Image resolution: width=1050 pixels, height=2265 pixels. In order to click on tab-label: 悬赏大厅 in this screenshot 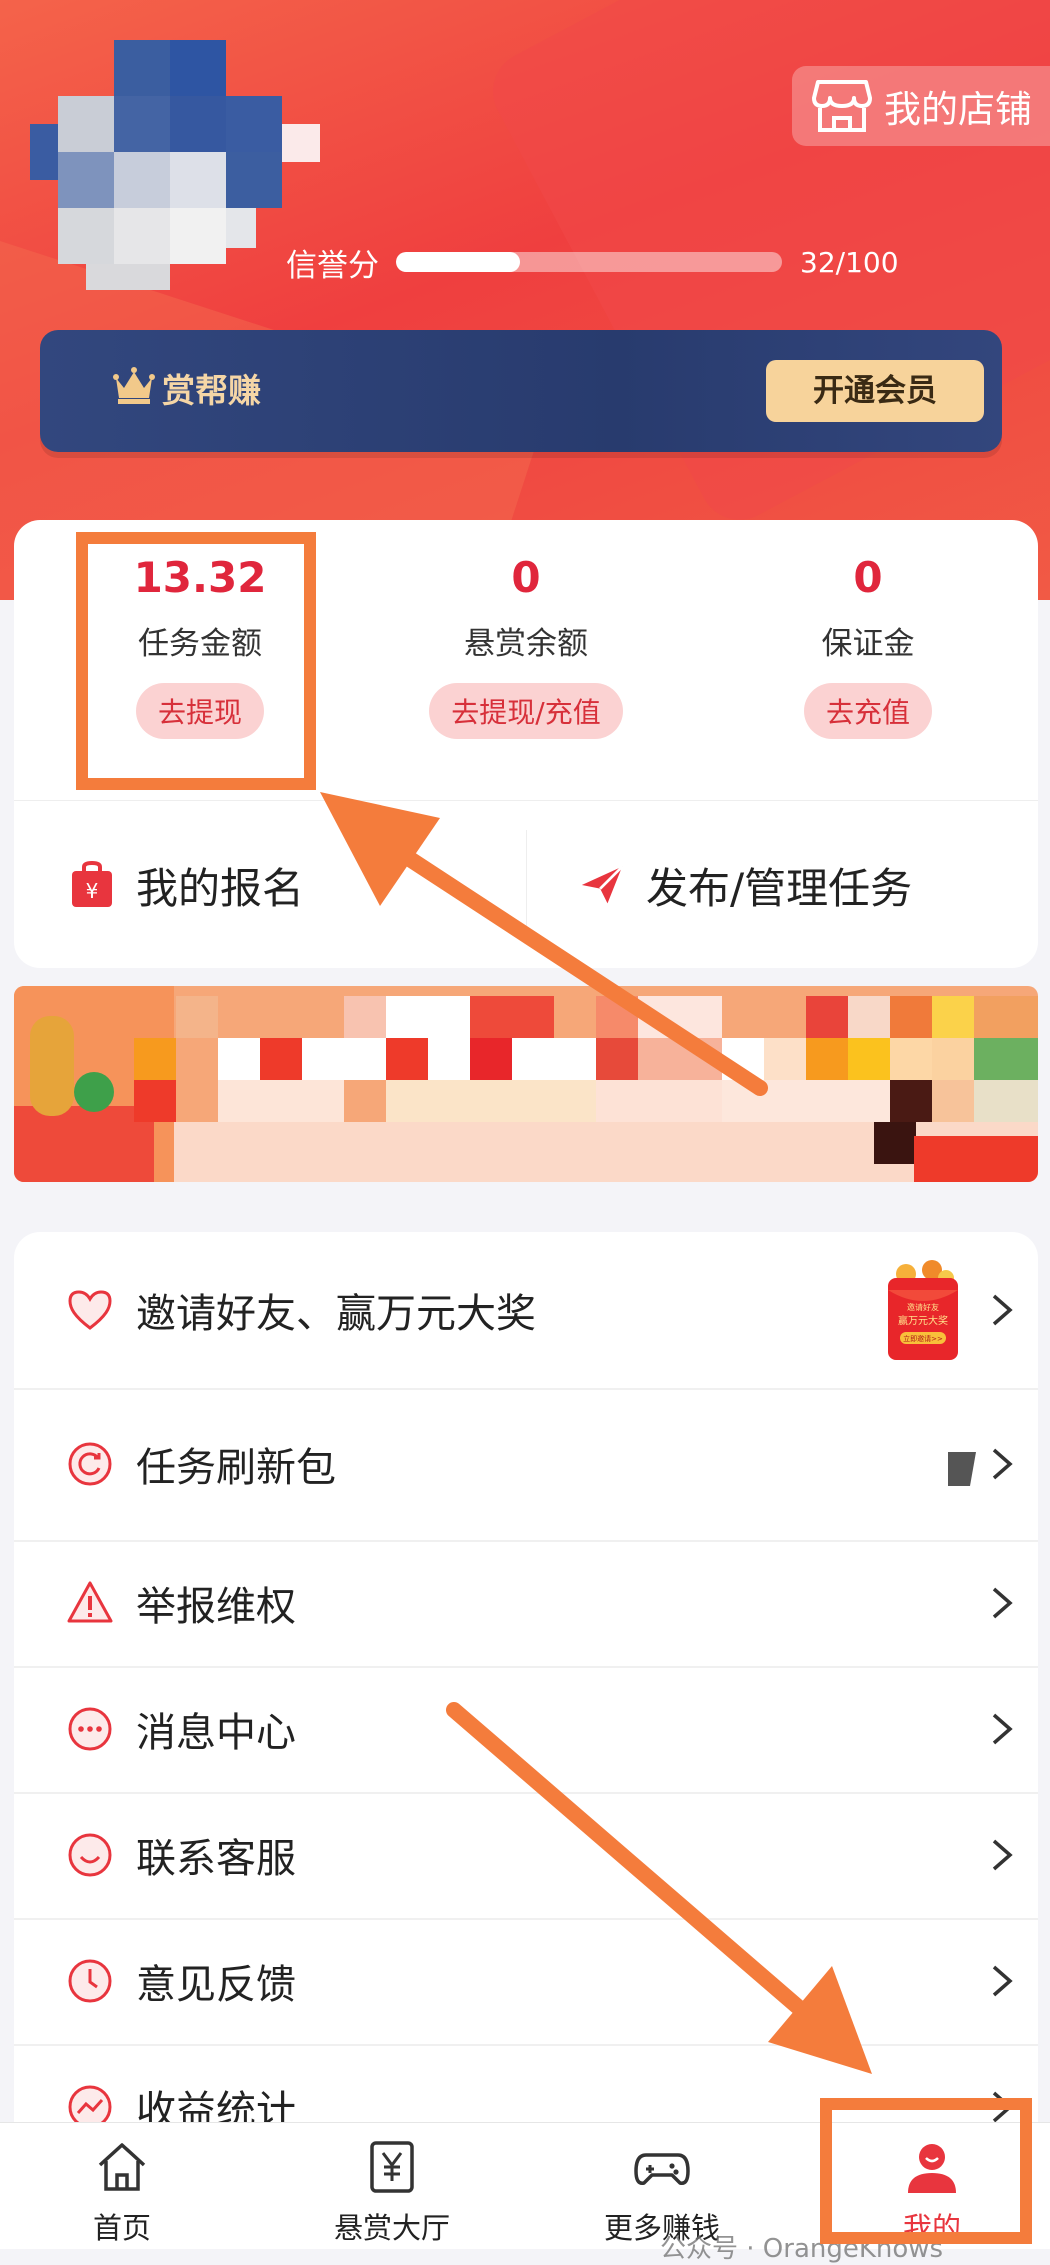, I will do `click(391, 2228)`.